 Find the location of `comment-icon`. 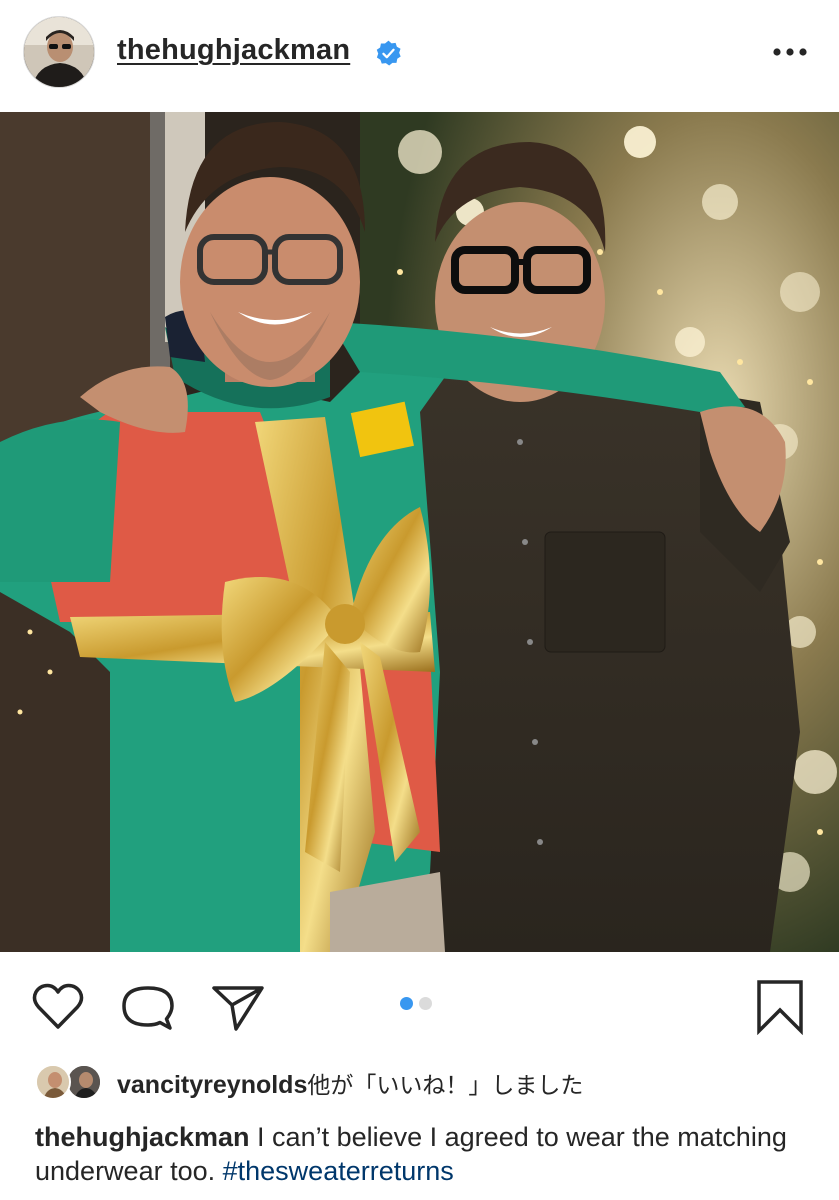

comment-icon is located at coordinates (148, 1007).